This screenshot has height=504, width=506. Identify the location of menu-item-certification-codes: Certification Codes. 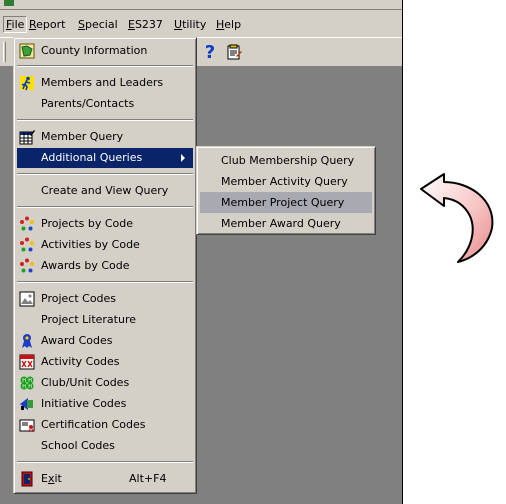
(105, 425).